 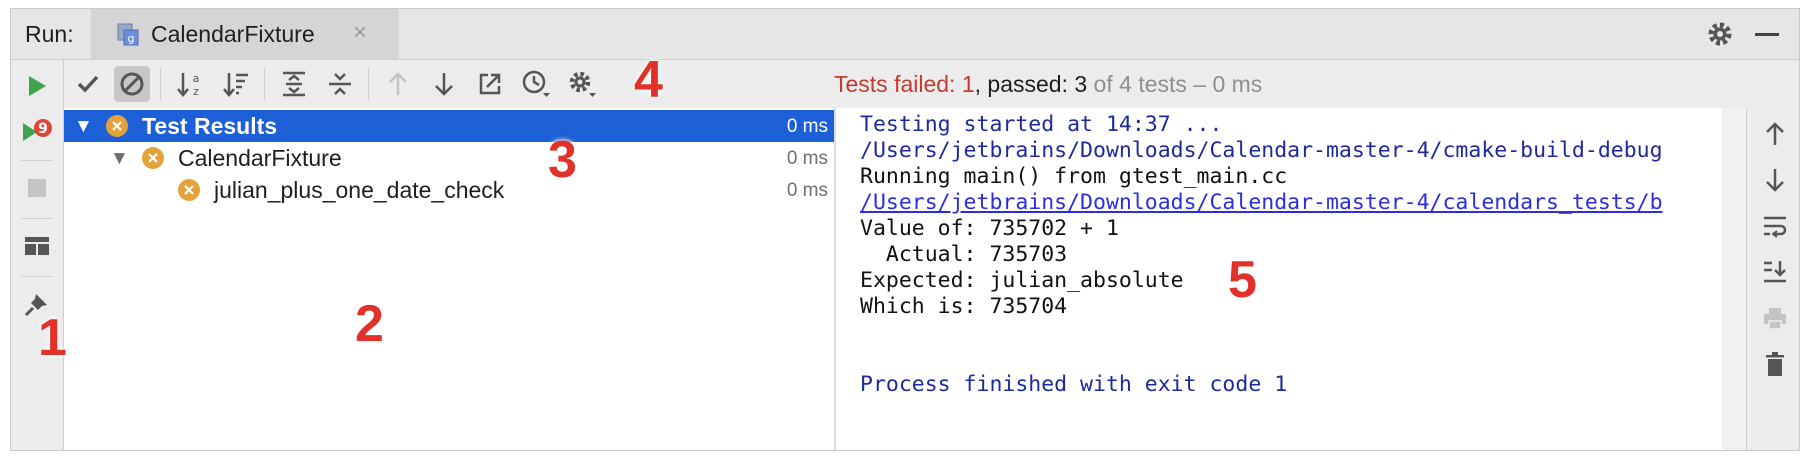 What do you see at coordinates (1074, 384) in the screenshot?
I see `console-line: Process finished with exit code 1` at bounding box center [1074, 384].